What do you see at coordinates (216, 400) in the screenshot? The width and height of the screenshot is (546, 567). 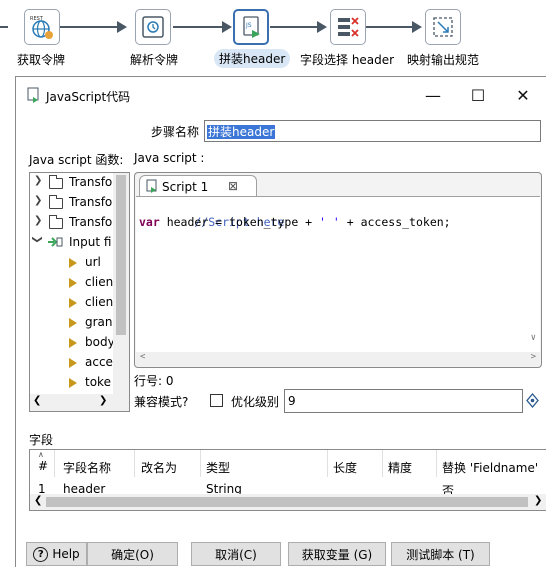 I see `compat-mode-checkbox` at bounding box center [216, 400].